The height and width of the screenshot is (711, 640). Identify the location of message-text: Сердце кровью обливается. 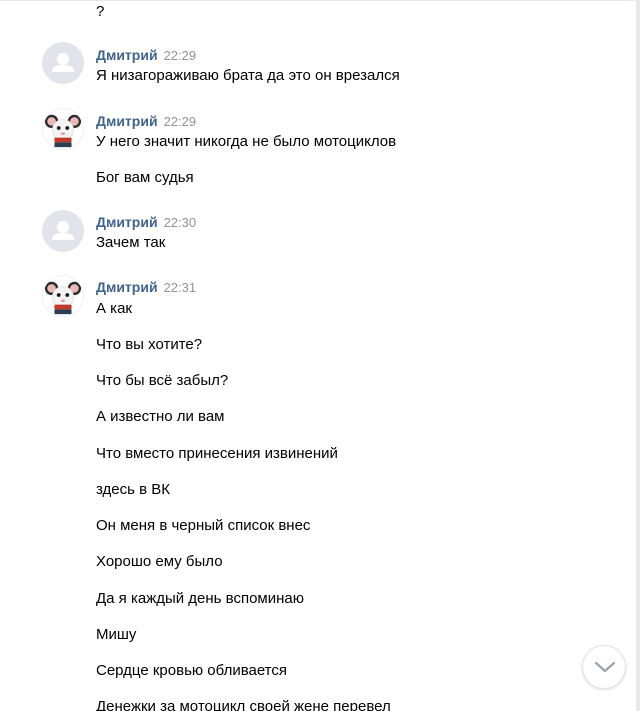
(192, 670).